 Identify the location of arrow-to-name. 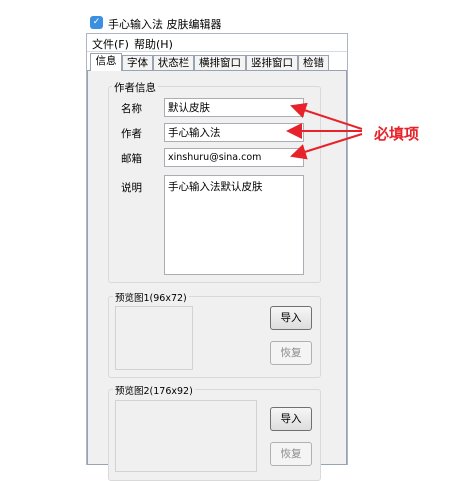
(326, 116).